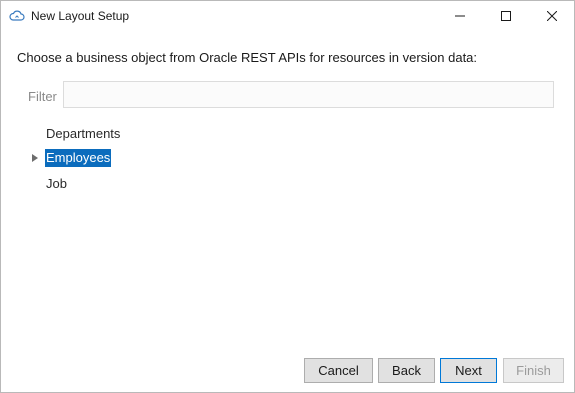 The height and width of the screenshot is (393, 575). I want to click on next-button: Next, so click(468, 370).